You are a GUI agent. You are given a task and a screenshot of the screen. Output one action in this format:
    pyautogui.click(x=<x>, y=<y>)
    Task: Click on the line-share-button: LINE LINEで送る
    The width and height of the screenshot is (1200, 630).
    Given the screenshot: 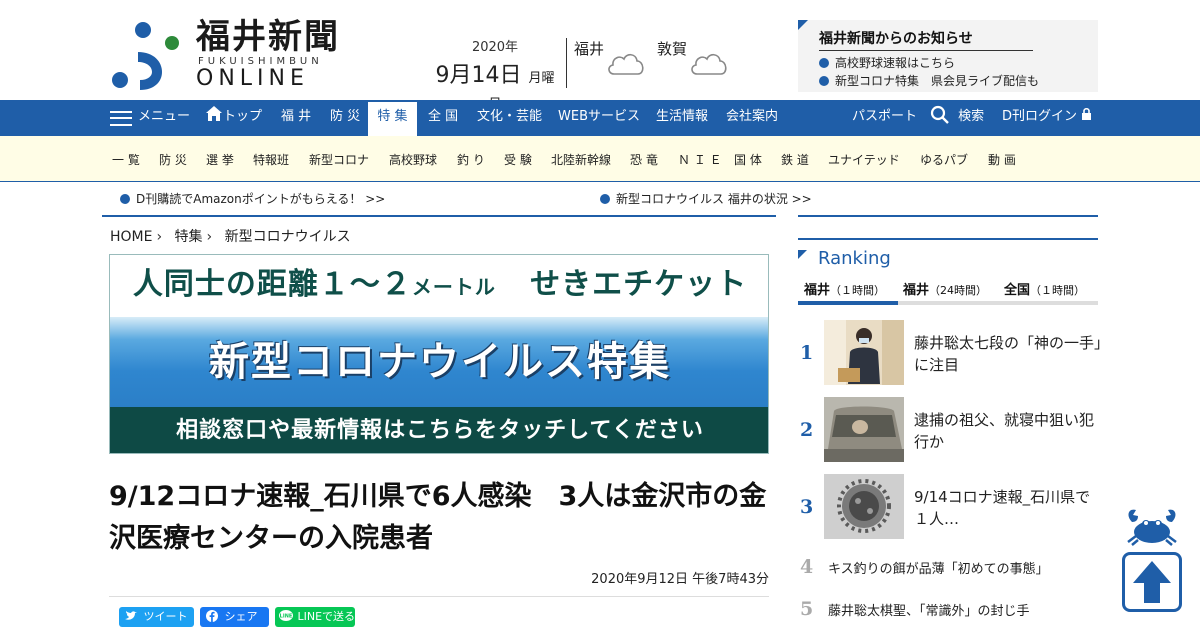 What is the action you would take?
    pyautogui.click(x=315, y=617)
    